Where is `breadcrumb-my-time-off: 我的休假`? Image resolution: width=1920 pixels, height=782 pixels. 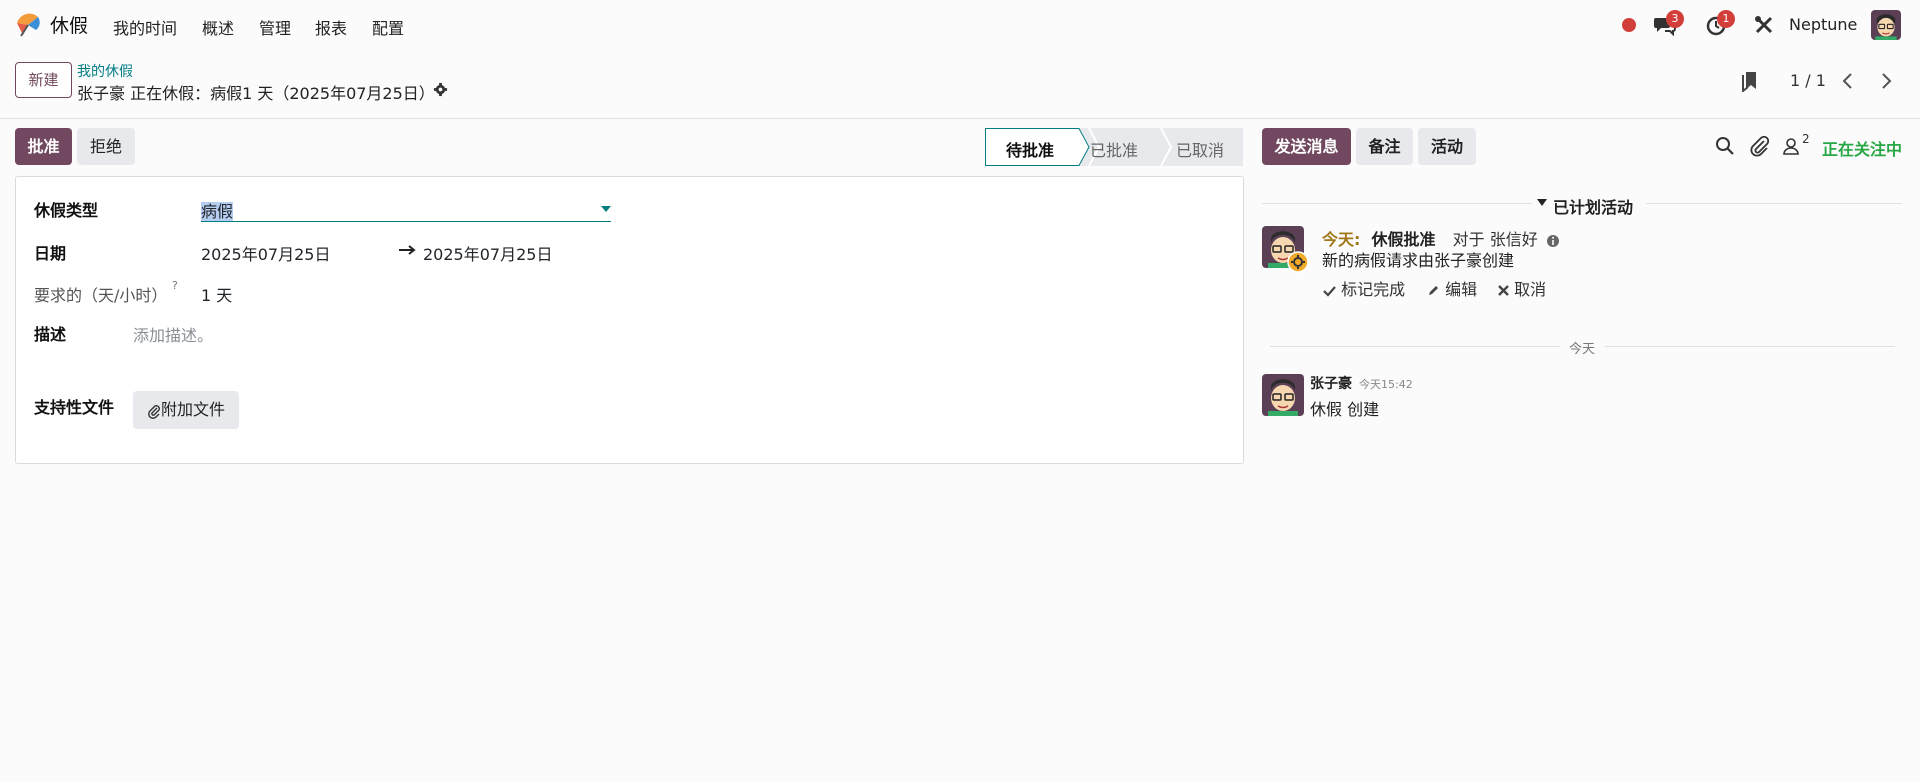
breadcrumb-my-time-off: 我的休假 is located at coordinates (105, 71).